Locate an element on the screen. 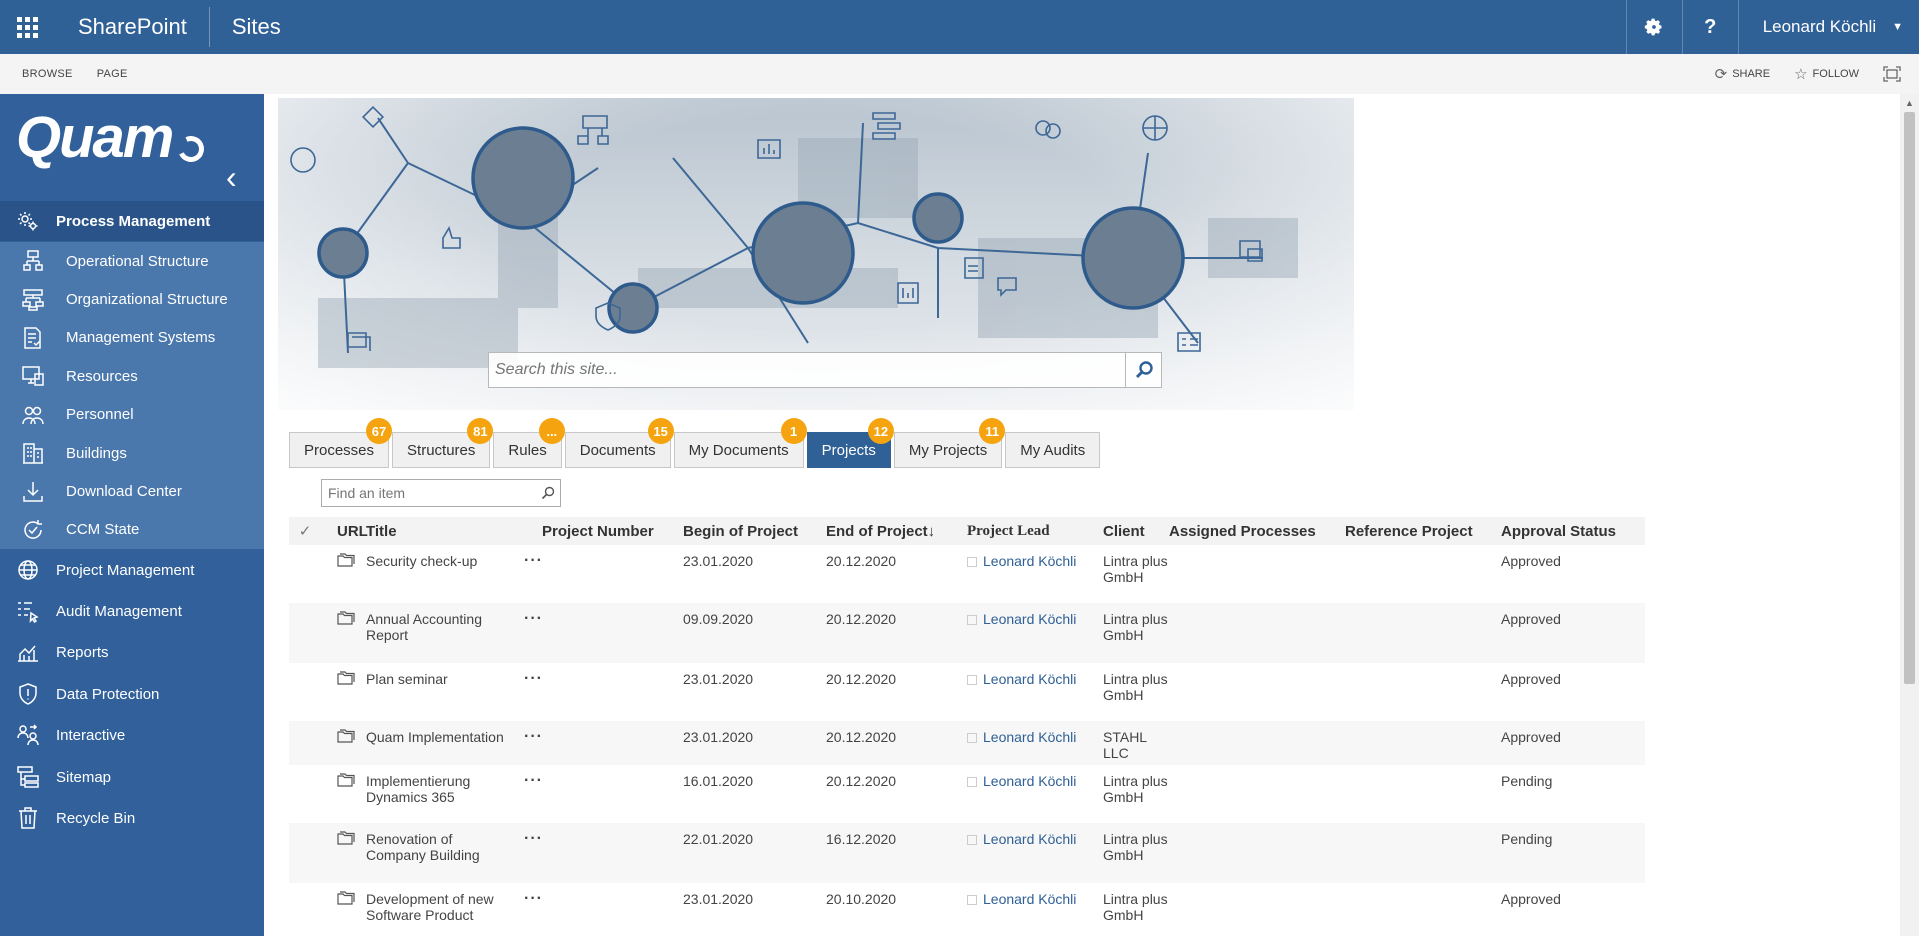 The height and width of the screenshot is (941, 1919). tab-documents: Documents 15 is located at coordinates (619, 443).